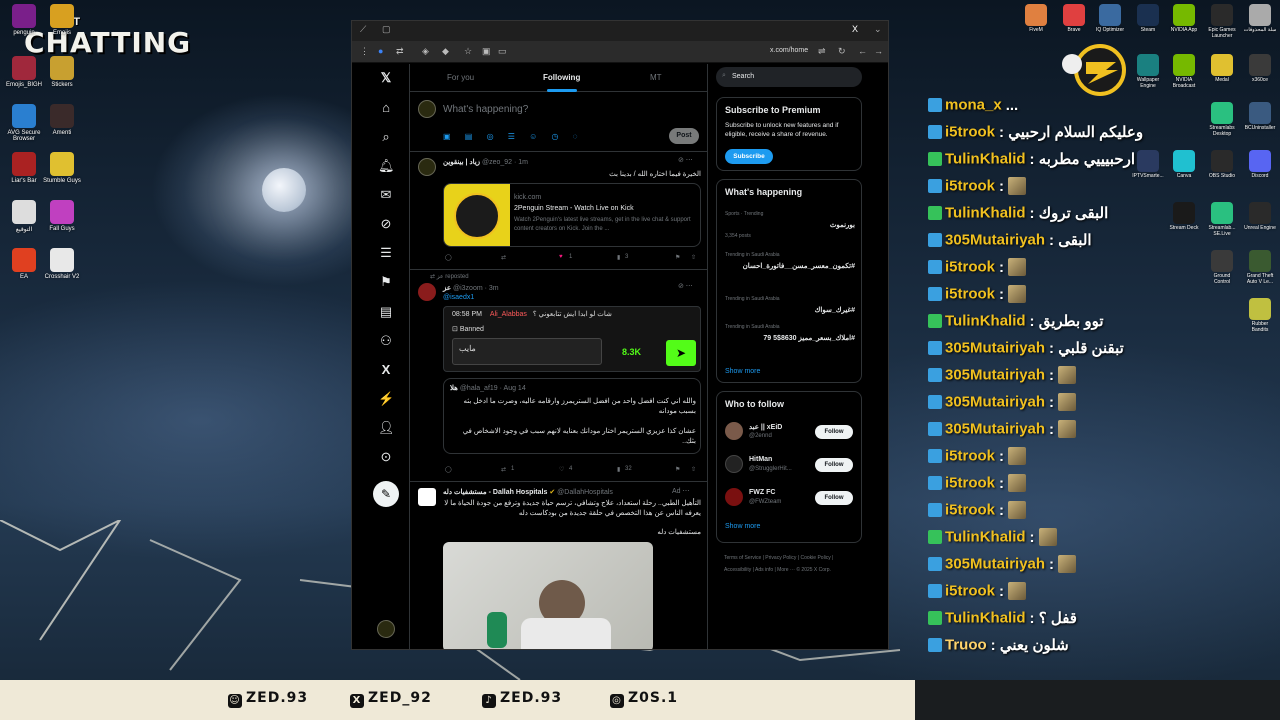 The width and height of the screenshot is (1280, 720). What do you see at coordinates (561, 469) in the screenshot?
I see `like-icon: ♡` at bounding box center [561, 469].